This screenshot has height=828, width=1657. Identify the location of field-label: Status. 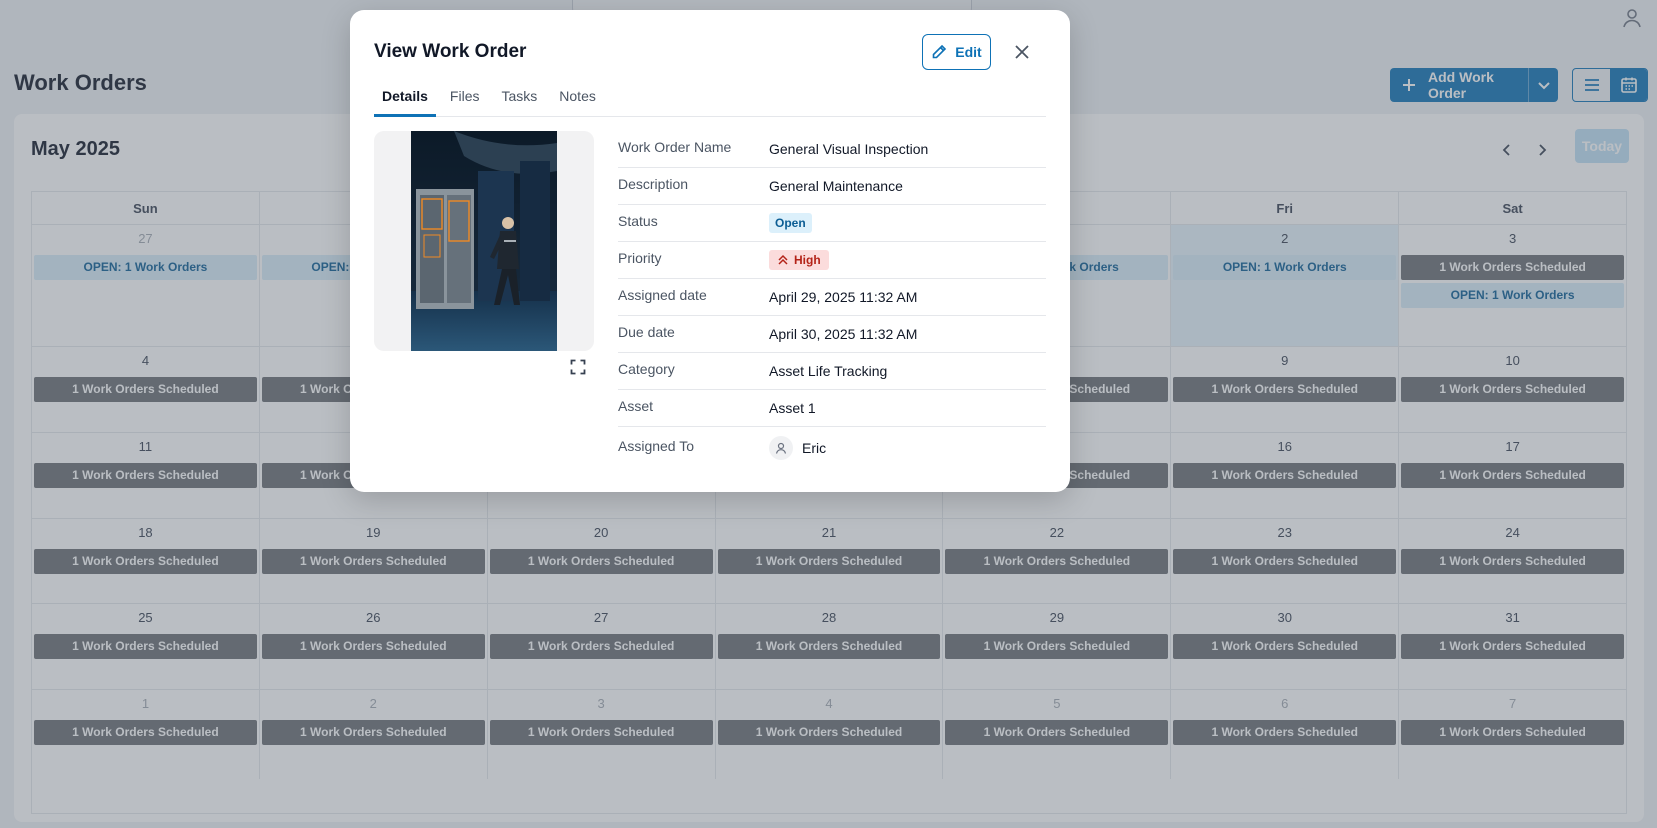
(638, 221).